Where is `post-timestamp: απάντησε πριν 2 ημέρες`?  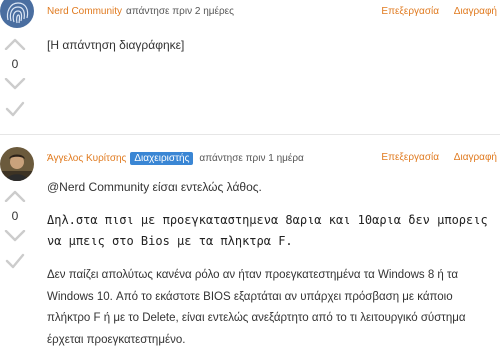 post-timestamp: απάντησε πριν 2 ημέρες is located at coordinates (180, 11).